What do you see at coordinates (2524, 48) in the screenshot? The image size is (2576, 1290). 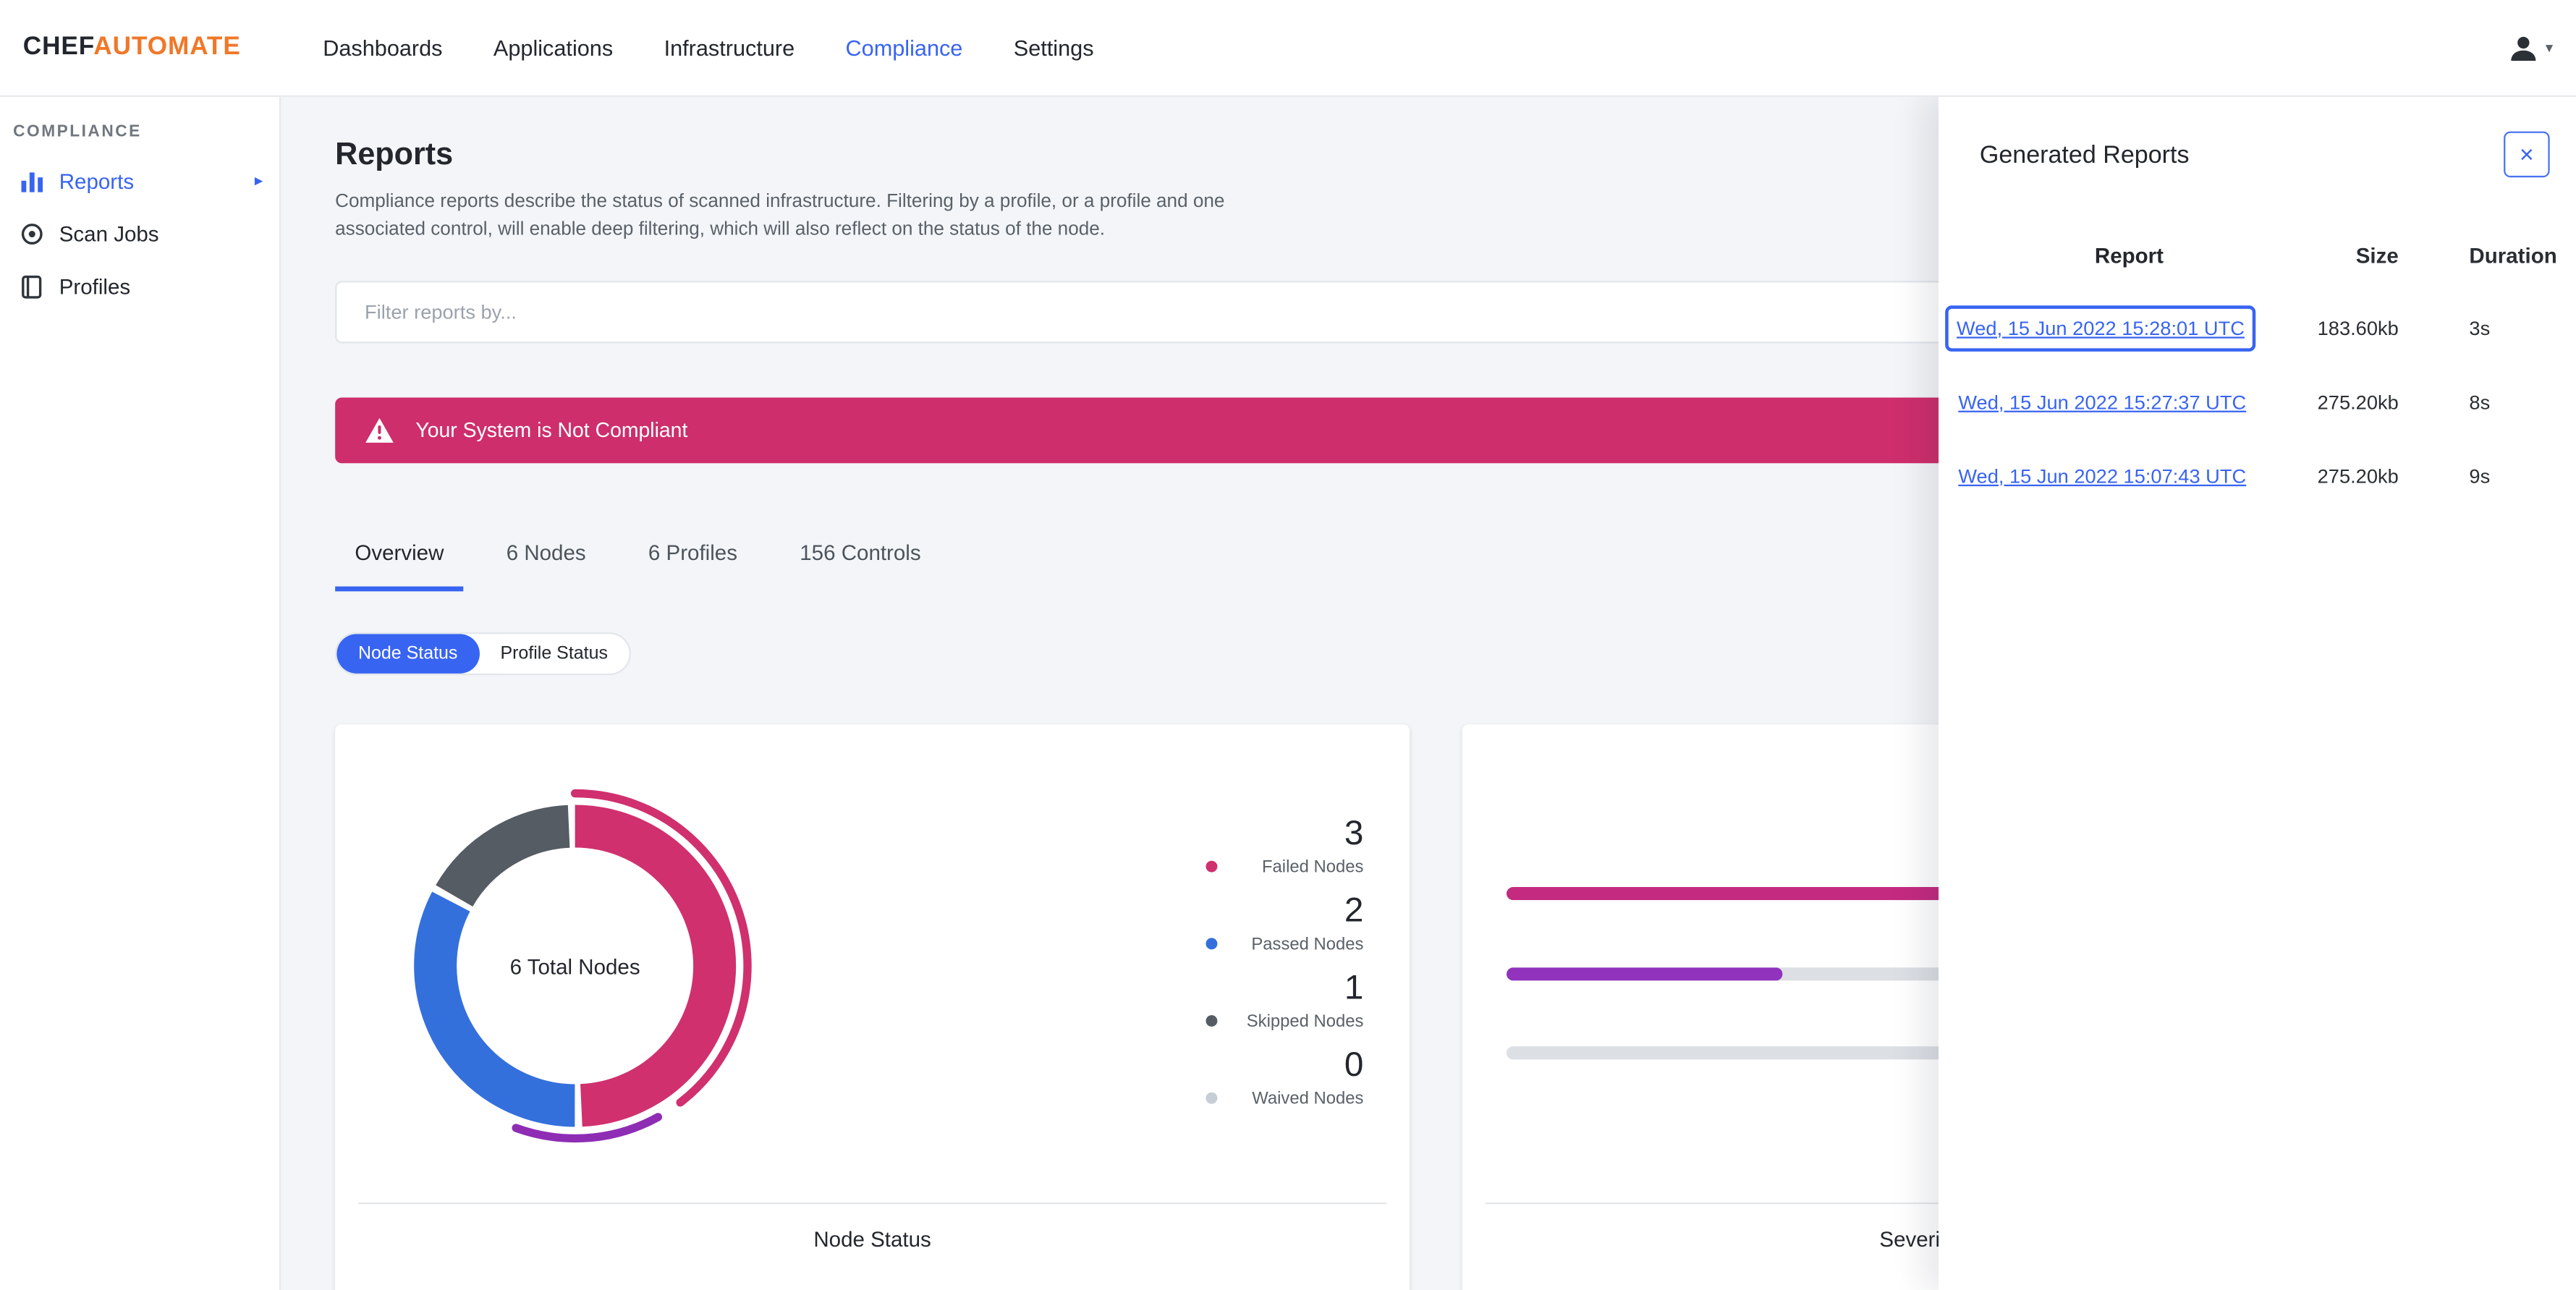 I see `user-avatar-icon` at bounding box center [2524, 48].